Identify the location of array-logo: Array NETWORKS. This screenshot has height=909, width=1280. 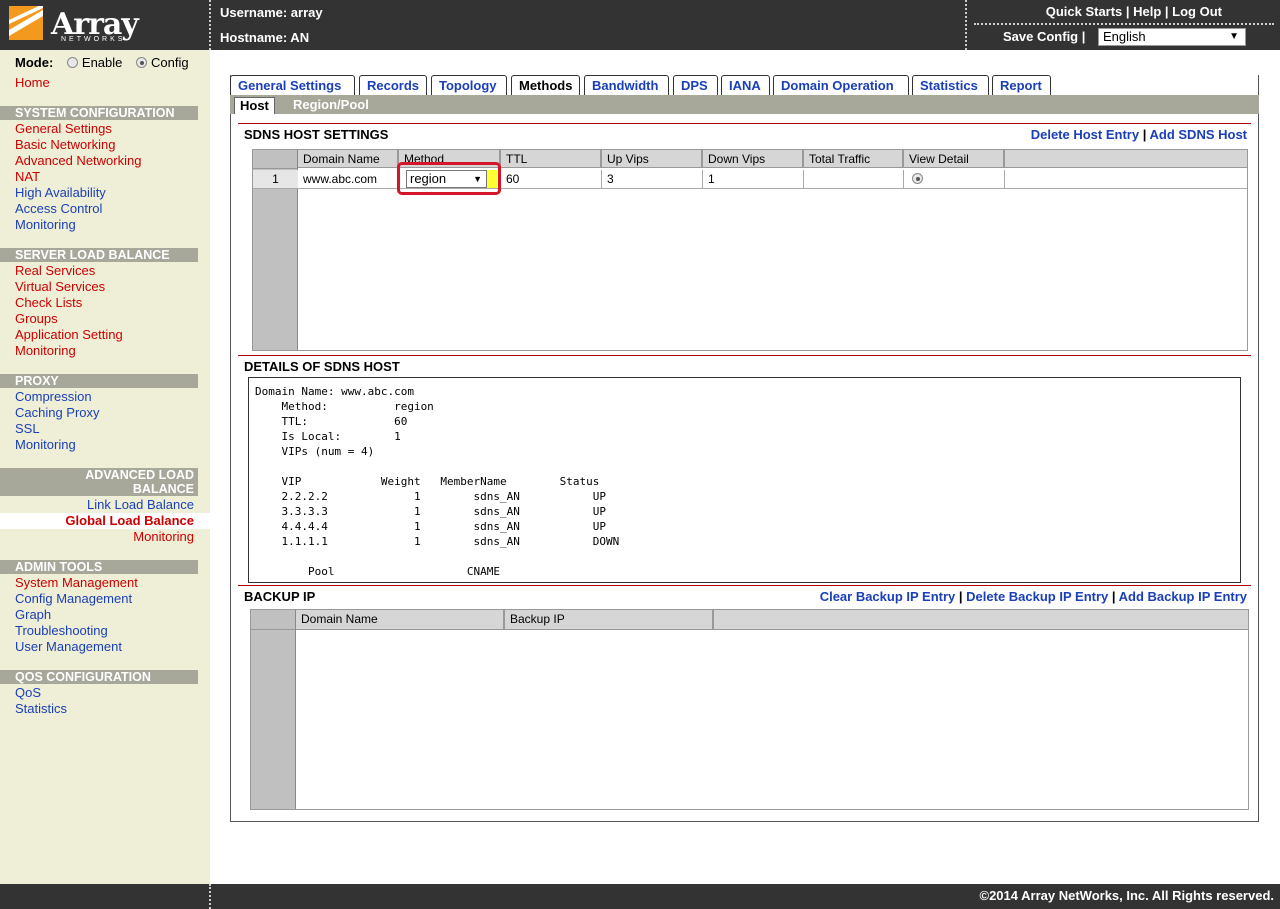
(79, 26).